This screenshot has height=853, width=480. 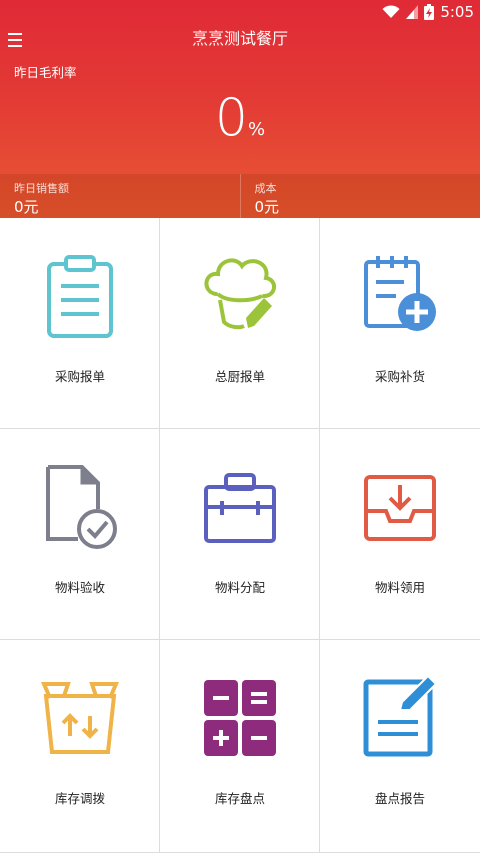 I want to click on tile-count-report: 盘点报告, so click(x=400, y=746).